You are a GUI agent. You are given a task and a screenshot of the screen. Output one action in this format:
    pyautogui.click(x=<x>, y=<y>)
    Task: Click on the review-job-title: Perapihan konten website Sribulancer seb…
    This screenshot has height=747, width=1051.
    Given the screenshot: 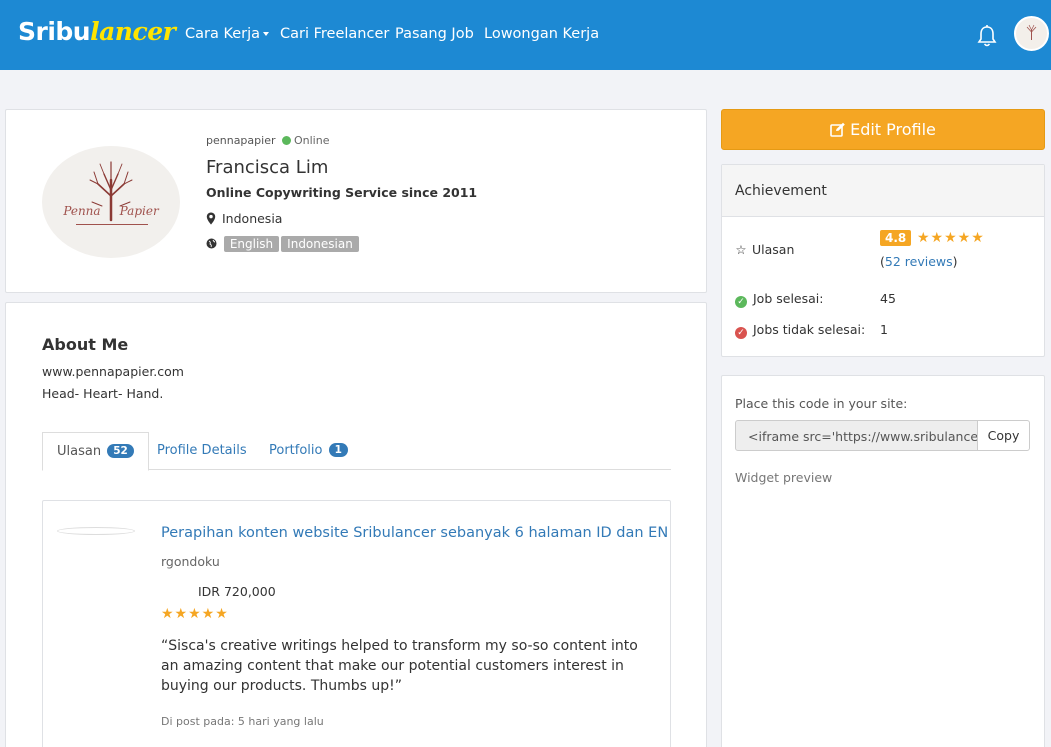 What is the action you would take?
    pyautogui.click(x=414, y=533)
    